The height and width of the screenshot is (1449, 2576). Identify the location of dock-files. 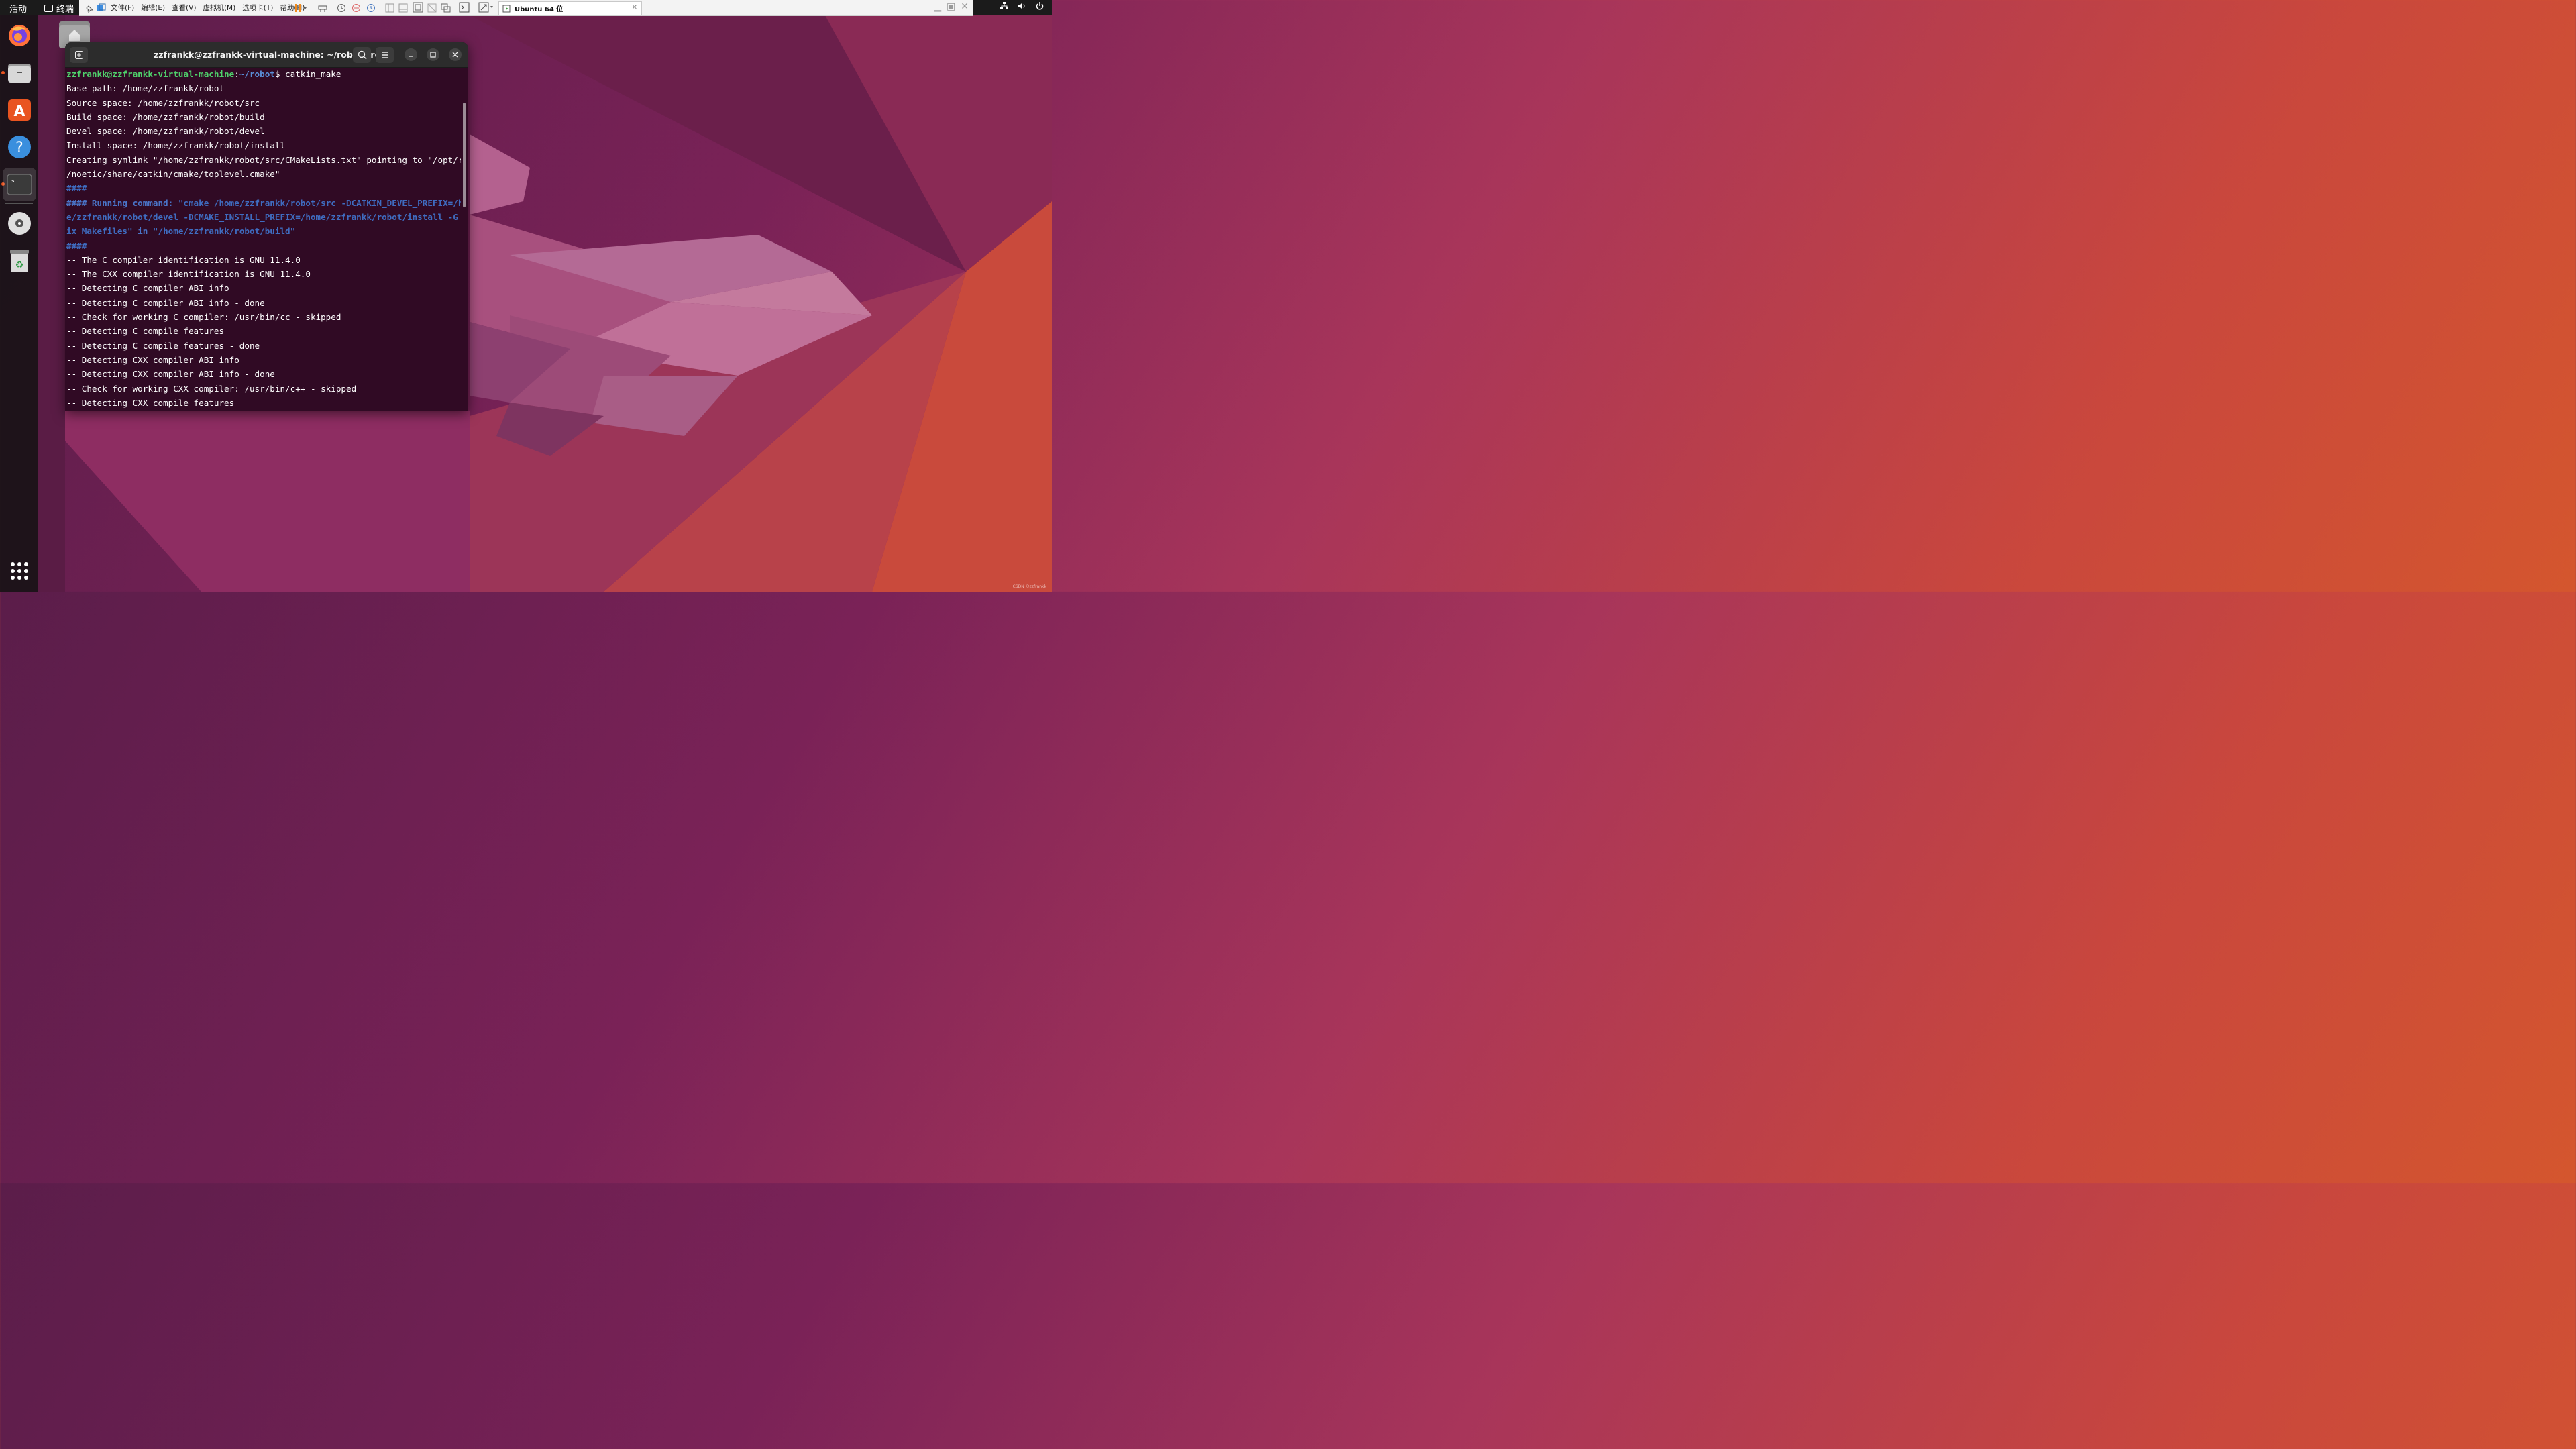
(19, 72).